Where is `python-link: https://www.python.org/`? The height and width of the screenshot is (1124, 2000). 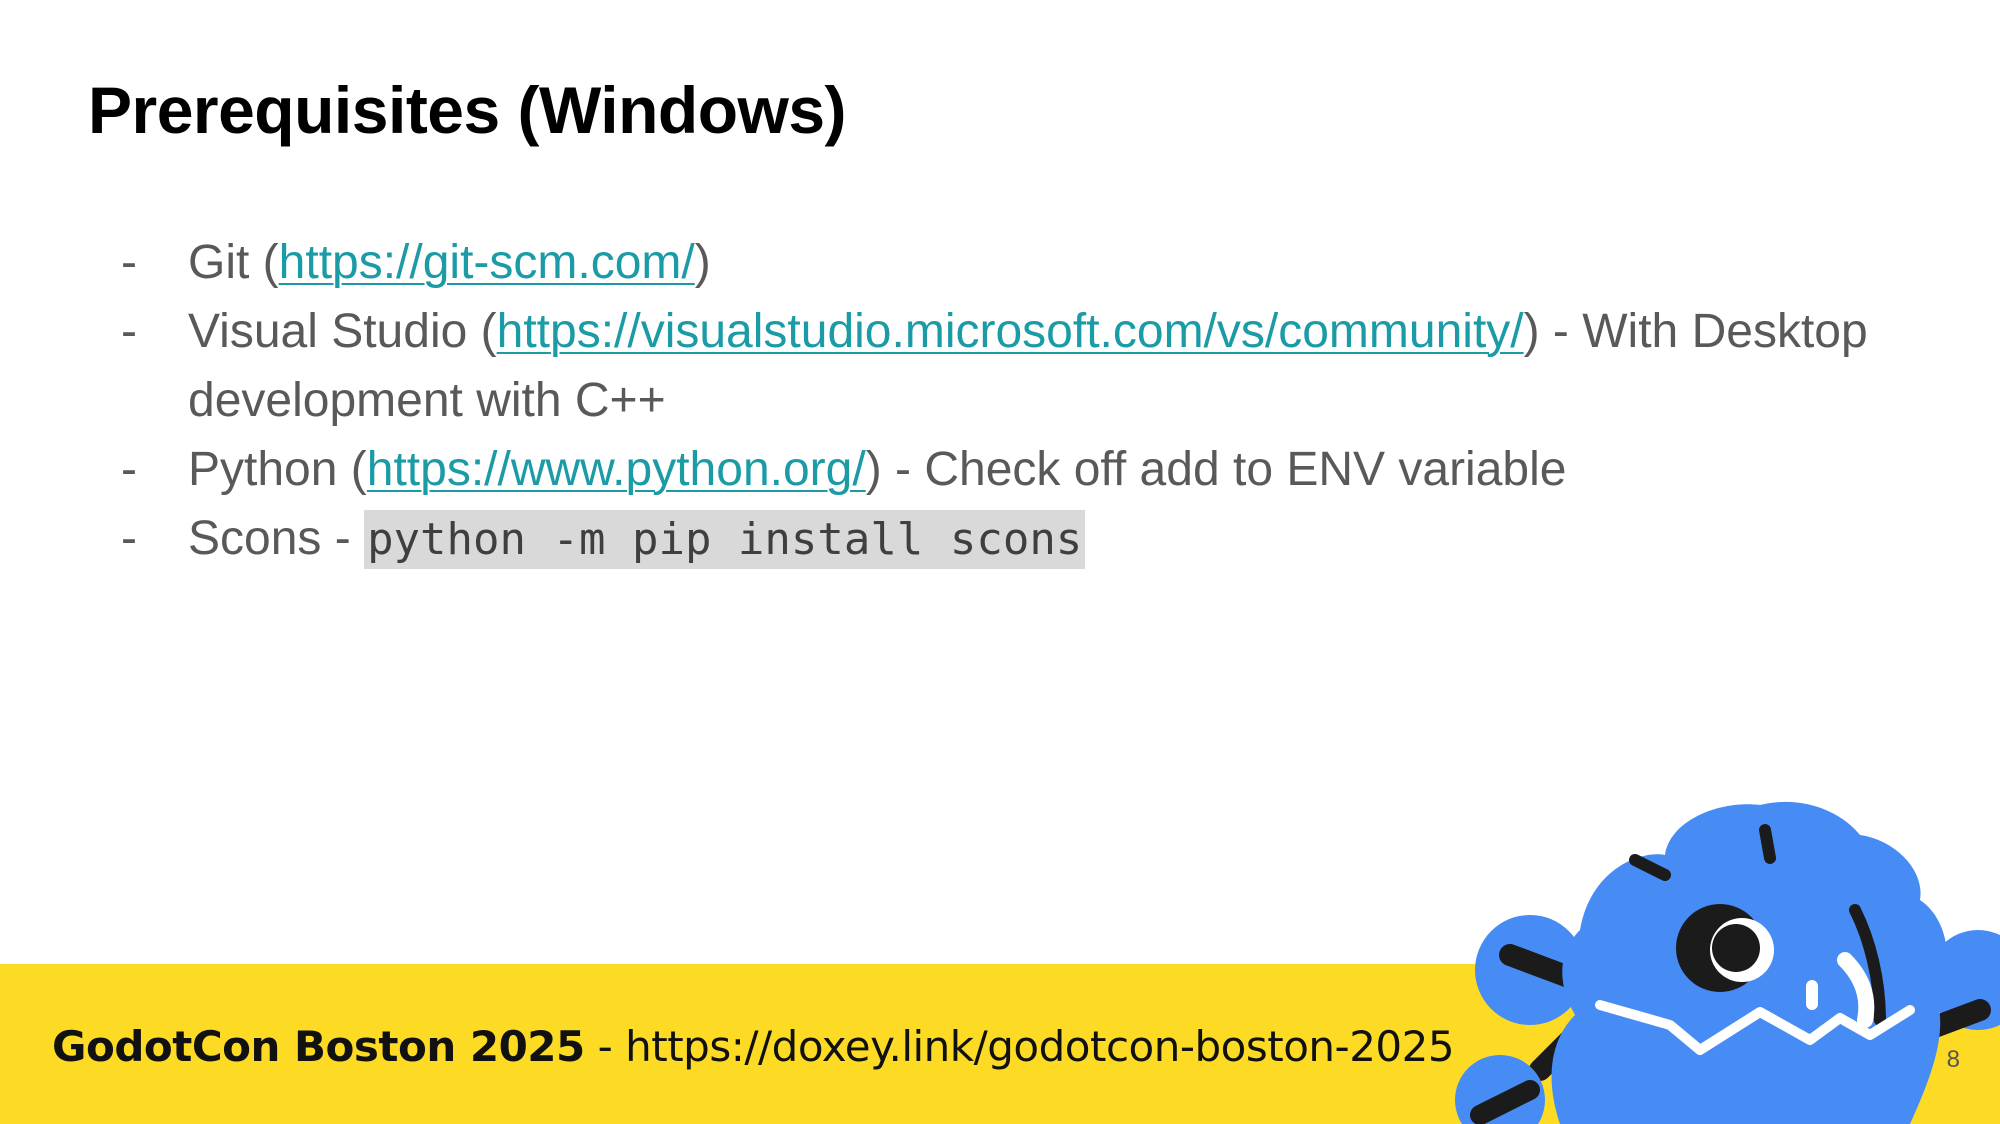 python-link: https://www.python.org/ is located at coordinates (616, 469).